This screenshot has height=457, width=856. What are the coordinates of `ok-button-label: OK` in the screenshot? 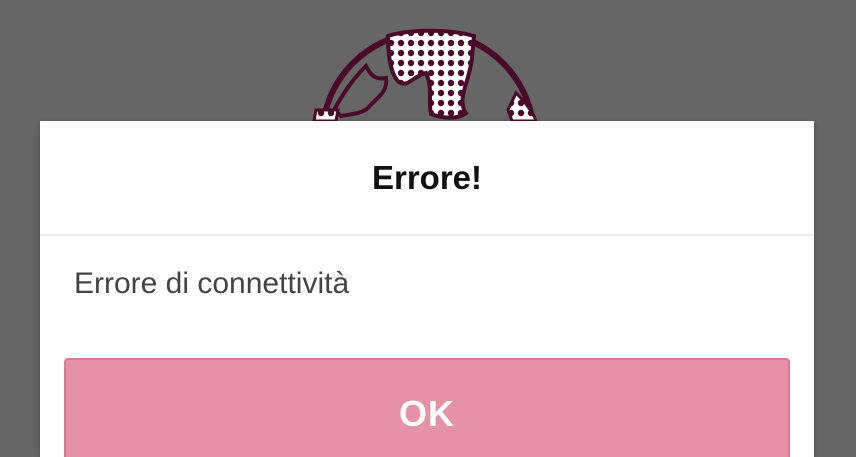 It's located at (427, 413).